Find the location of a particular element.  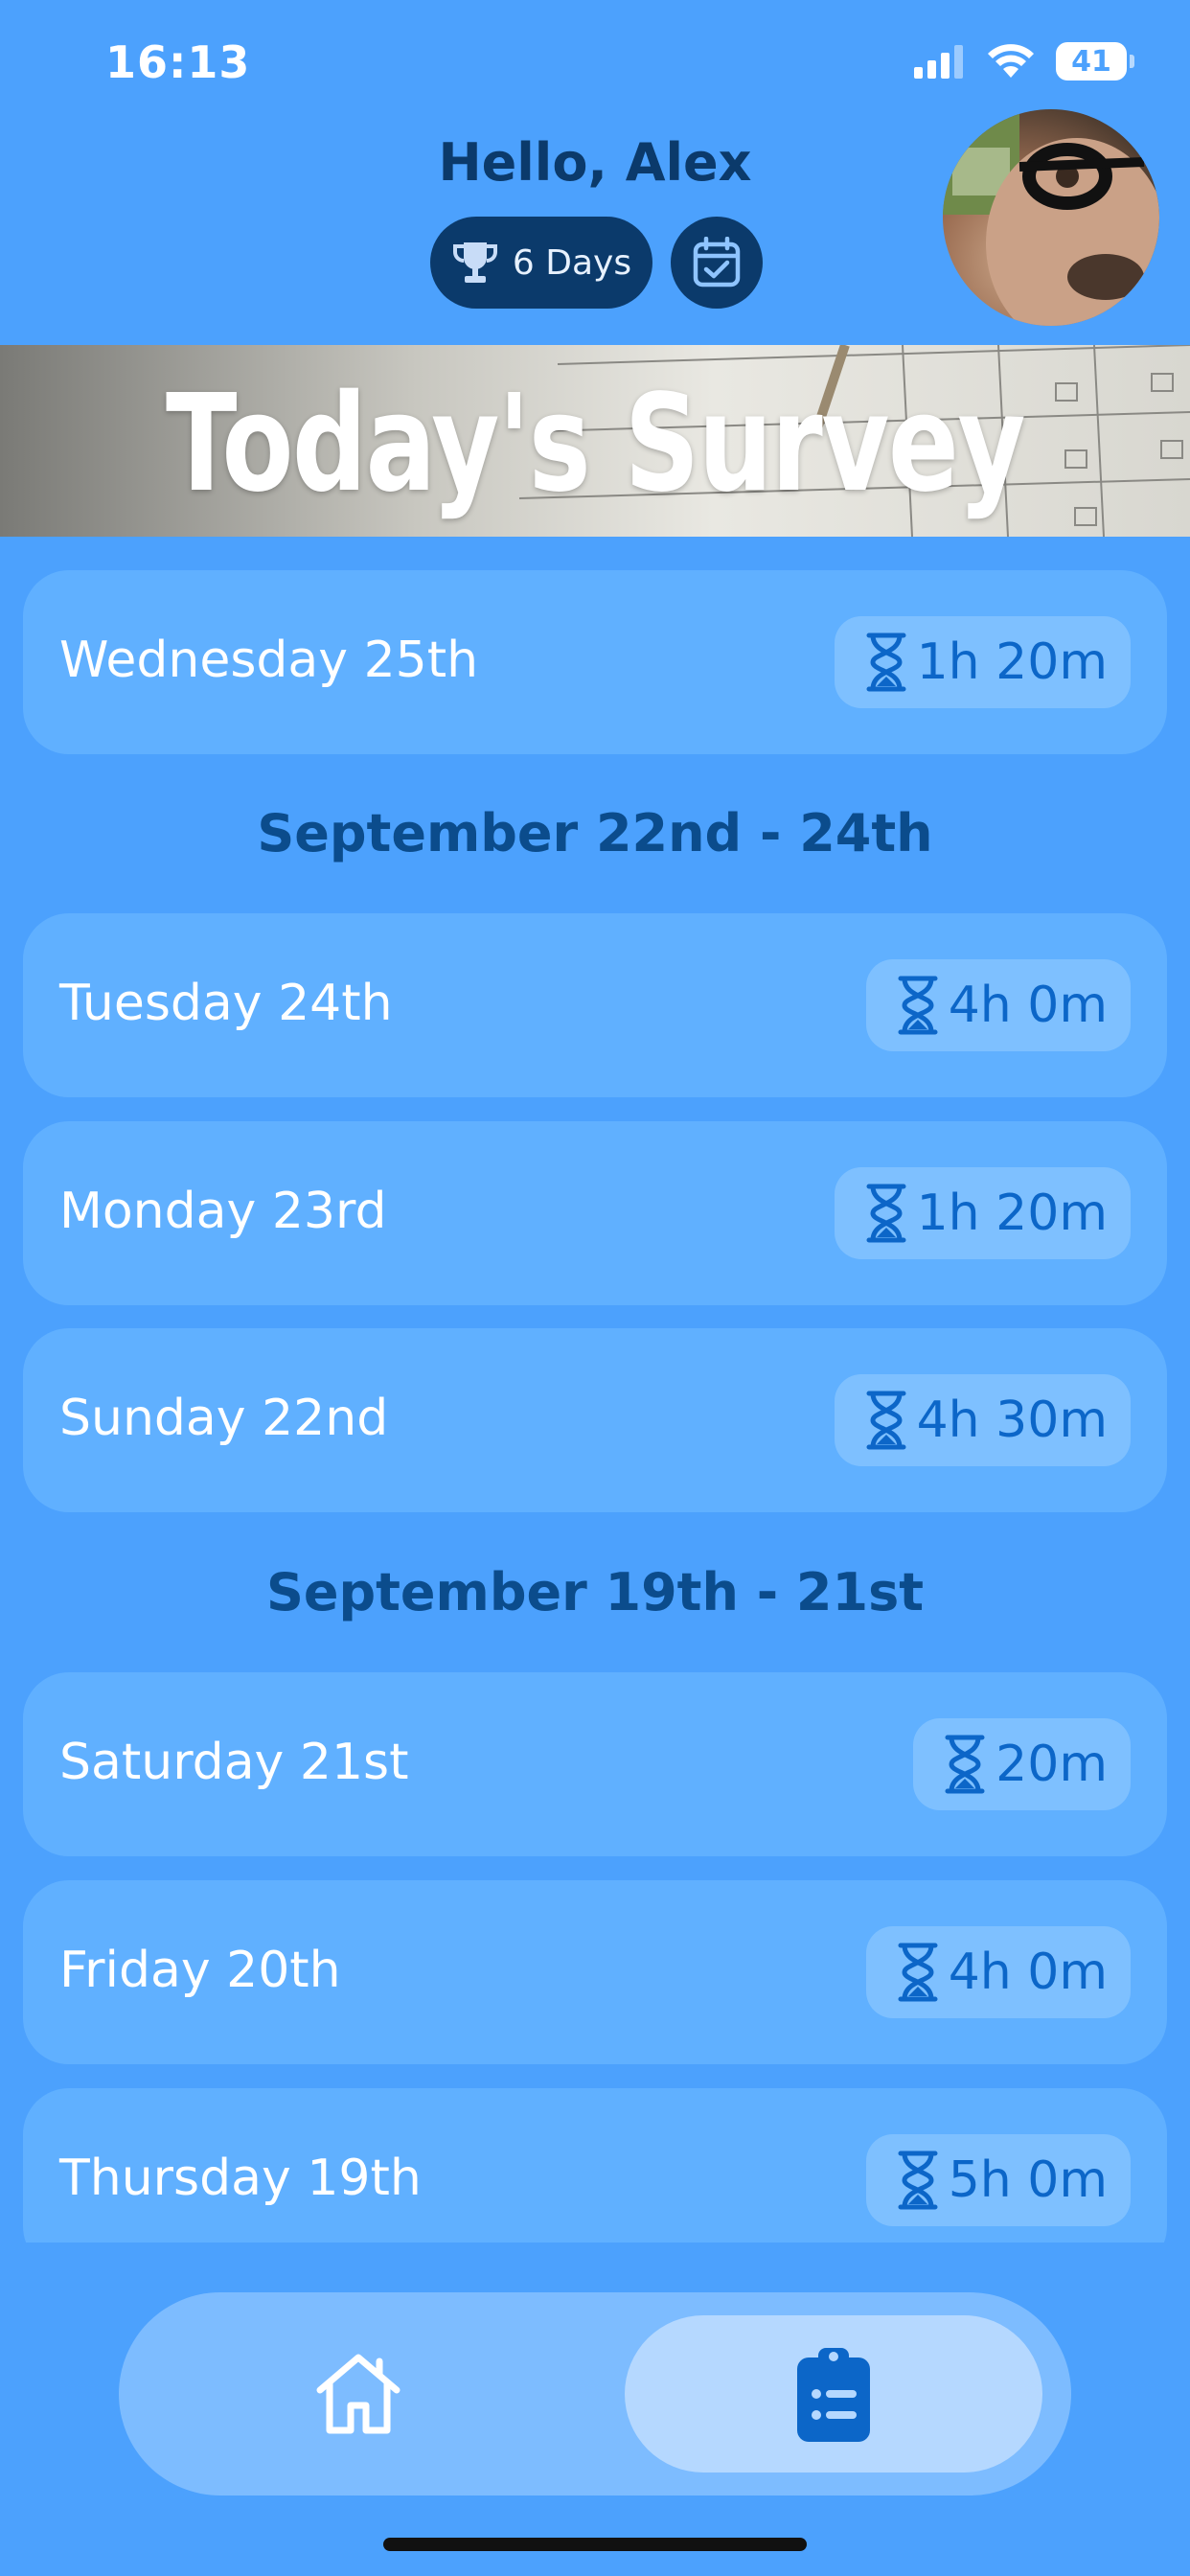

section-title: September 19th - 21st is located at coordinates (595, 1592).